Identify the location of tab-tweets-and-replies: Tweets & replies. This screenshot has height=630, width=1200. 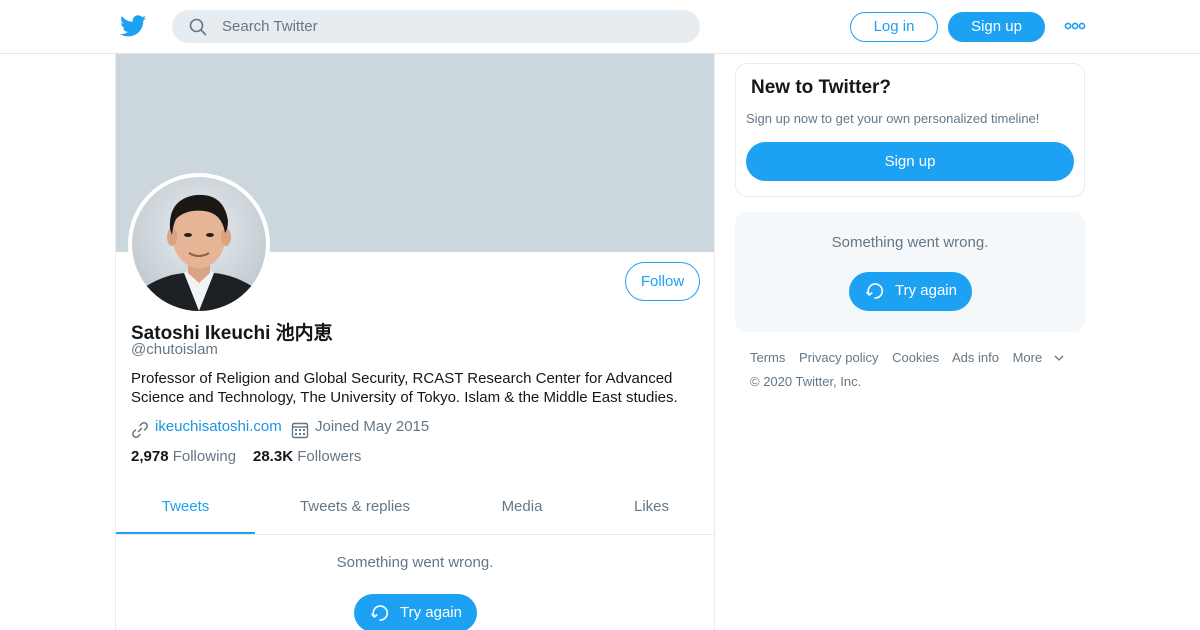
(355, 509).